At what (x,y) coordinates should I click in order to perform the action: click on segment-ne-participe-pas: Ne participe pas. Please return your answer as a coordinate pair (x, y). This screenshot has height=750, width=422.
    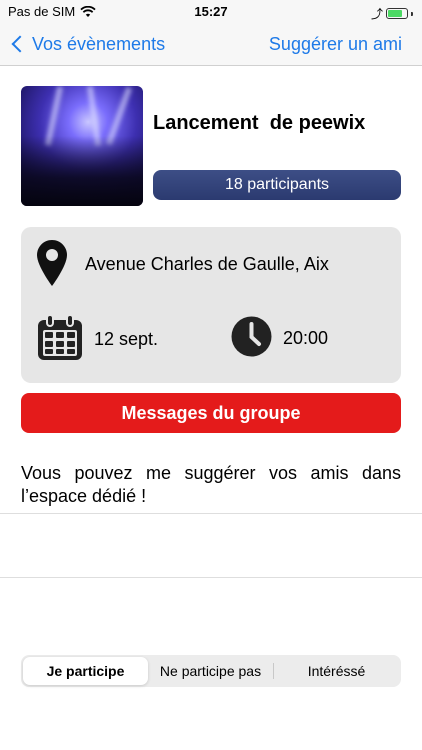
    Looking at the image, I should click on (210, 671).